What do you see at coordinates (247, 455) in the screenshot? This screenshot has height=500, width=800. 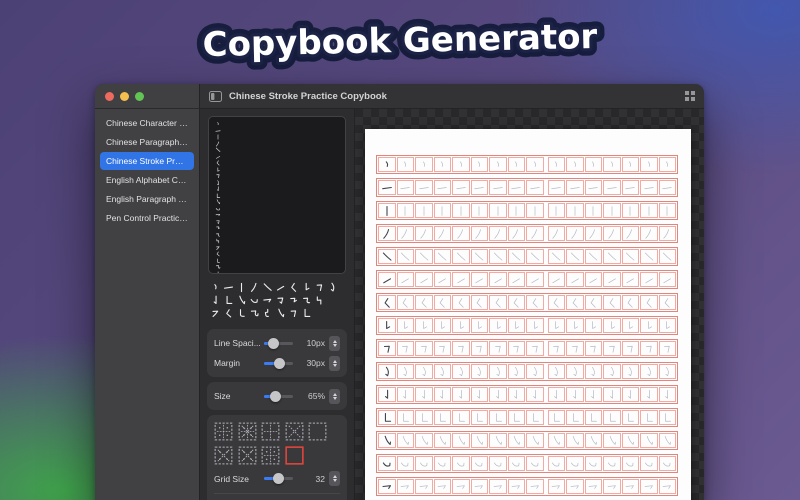 I see `grid-style-x-dots` at bounding box center [247, 455].